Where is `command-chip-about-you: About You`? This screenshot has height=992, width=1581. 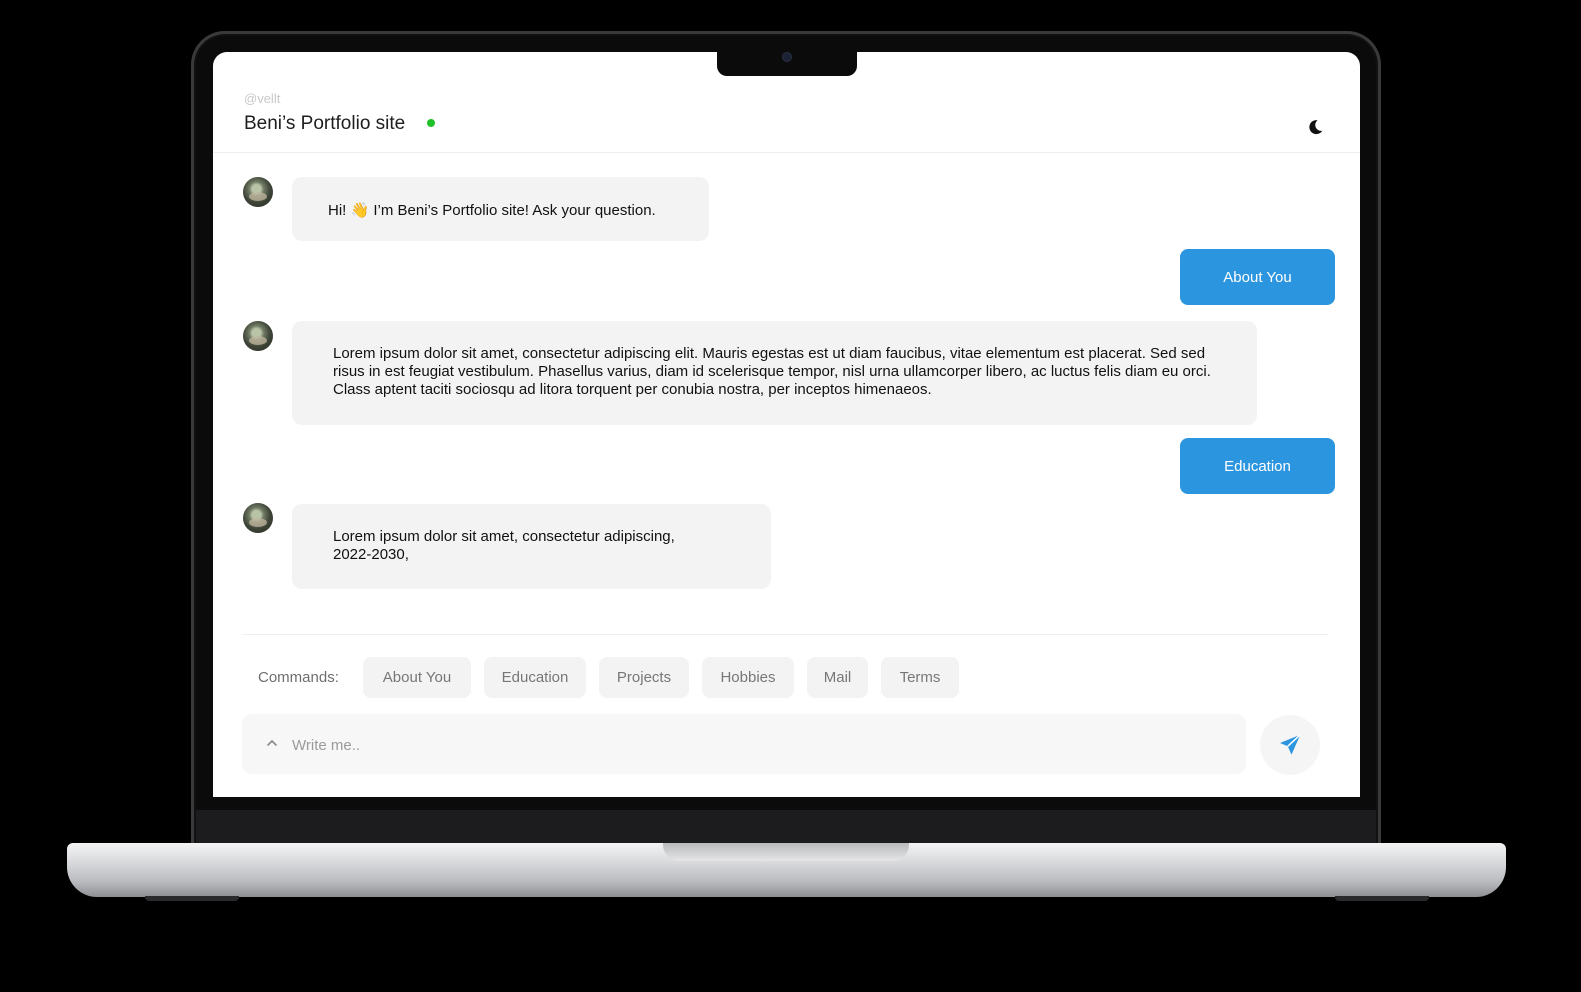 command-chip-about-you: About You is located at coordinates (417, 677).